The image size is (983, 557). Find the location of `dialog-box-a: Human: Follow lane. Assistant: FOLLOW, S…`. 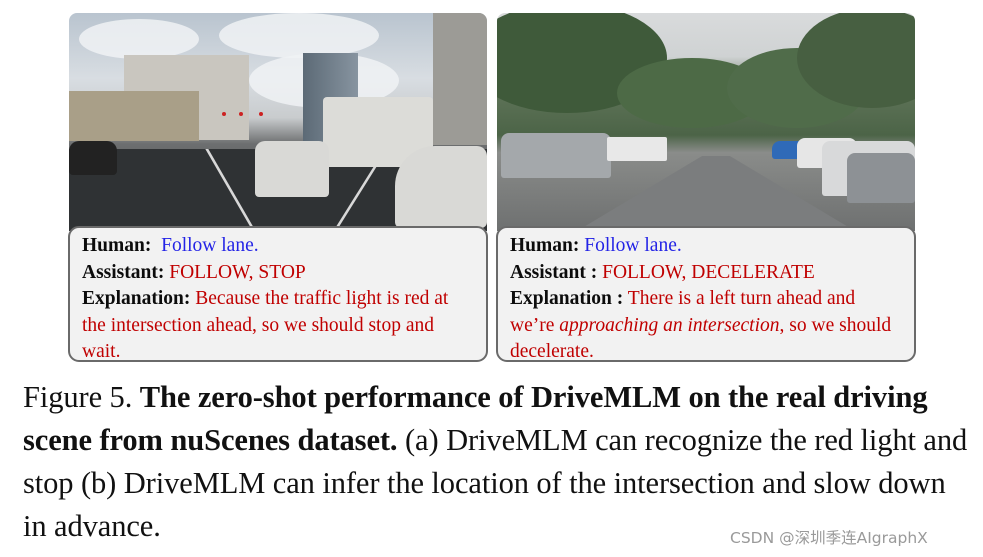

dialog-box-a: Human: Follow lane. Assistant: FOLLOW, S… is located at coordinates (278, 294).